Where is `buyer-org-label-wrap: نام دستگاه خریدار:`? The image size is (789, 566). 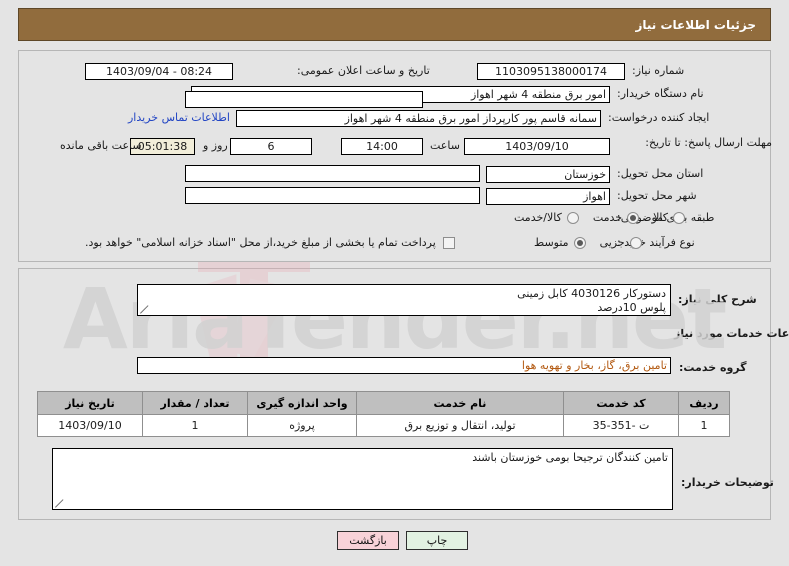
buyer-org-label-wrap: نام دستگاه خریدار: is located at coordinates (660, 93).